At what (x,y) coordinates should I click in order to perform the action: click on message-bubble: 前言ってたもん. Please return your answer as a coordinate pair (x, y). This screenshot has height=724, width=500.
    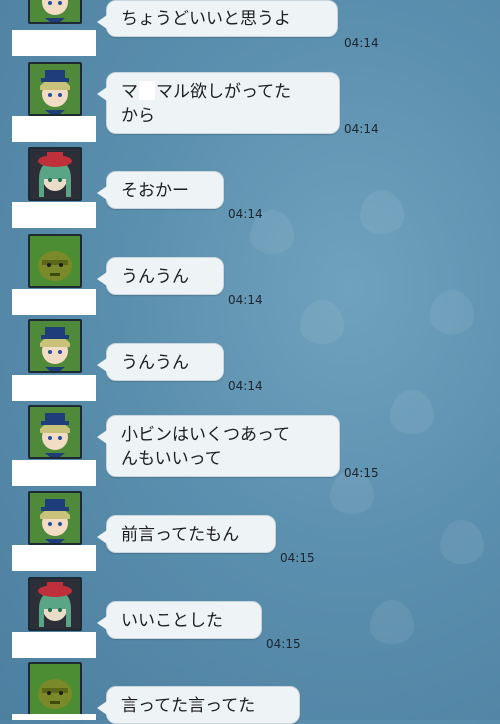
    Looking at the image, I should click on (186, 534).